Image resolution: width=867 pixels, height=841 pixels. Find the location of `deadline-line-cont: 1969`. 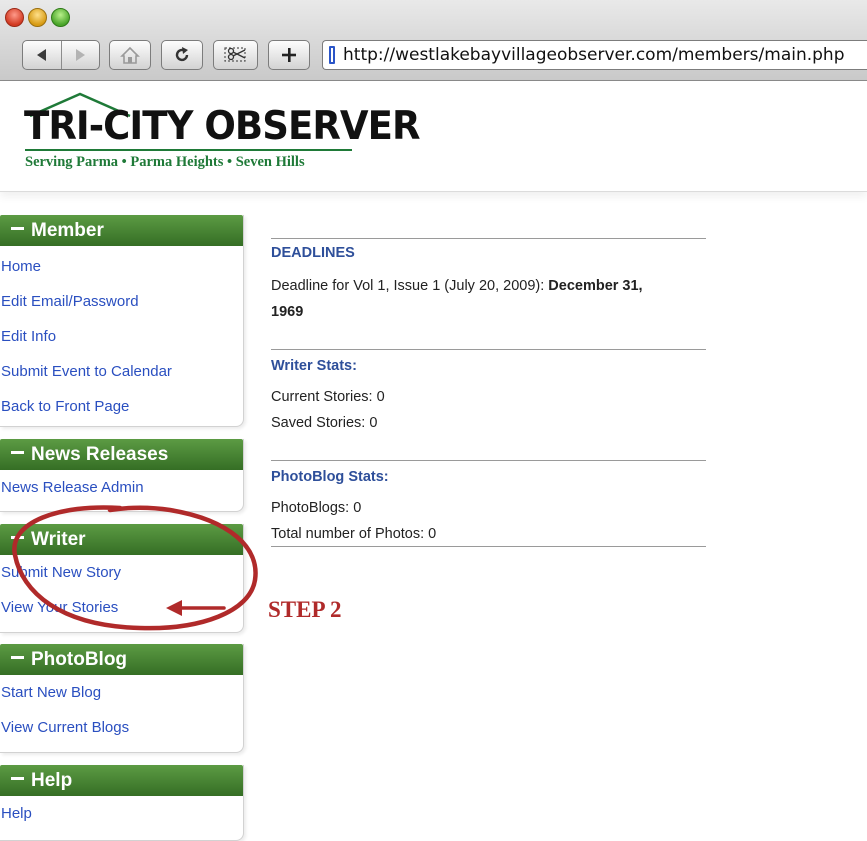

deadline-line-cont: 1969 is located at coordinates (287, 312).